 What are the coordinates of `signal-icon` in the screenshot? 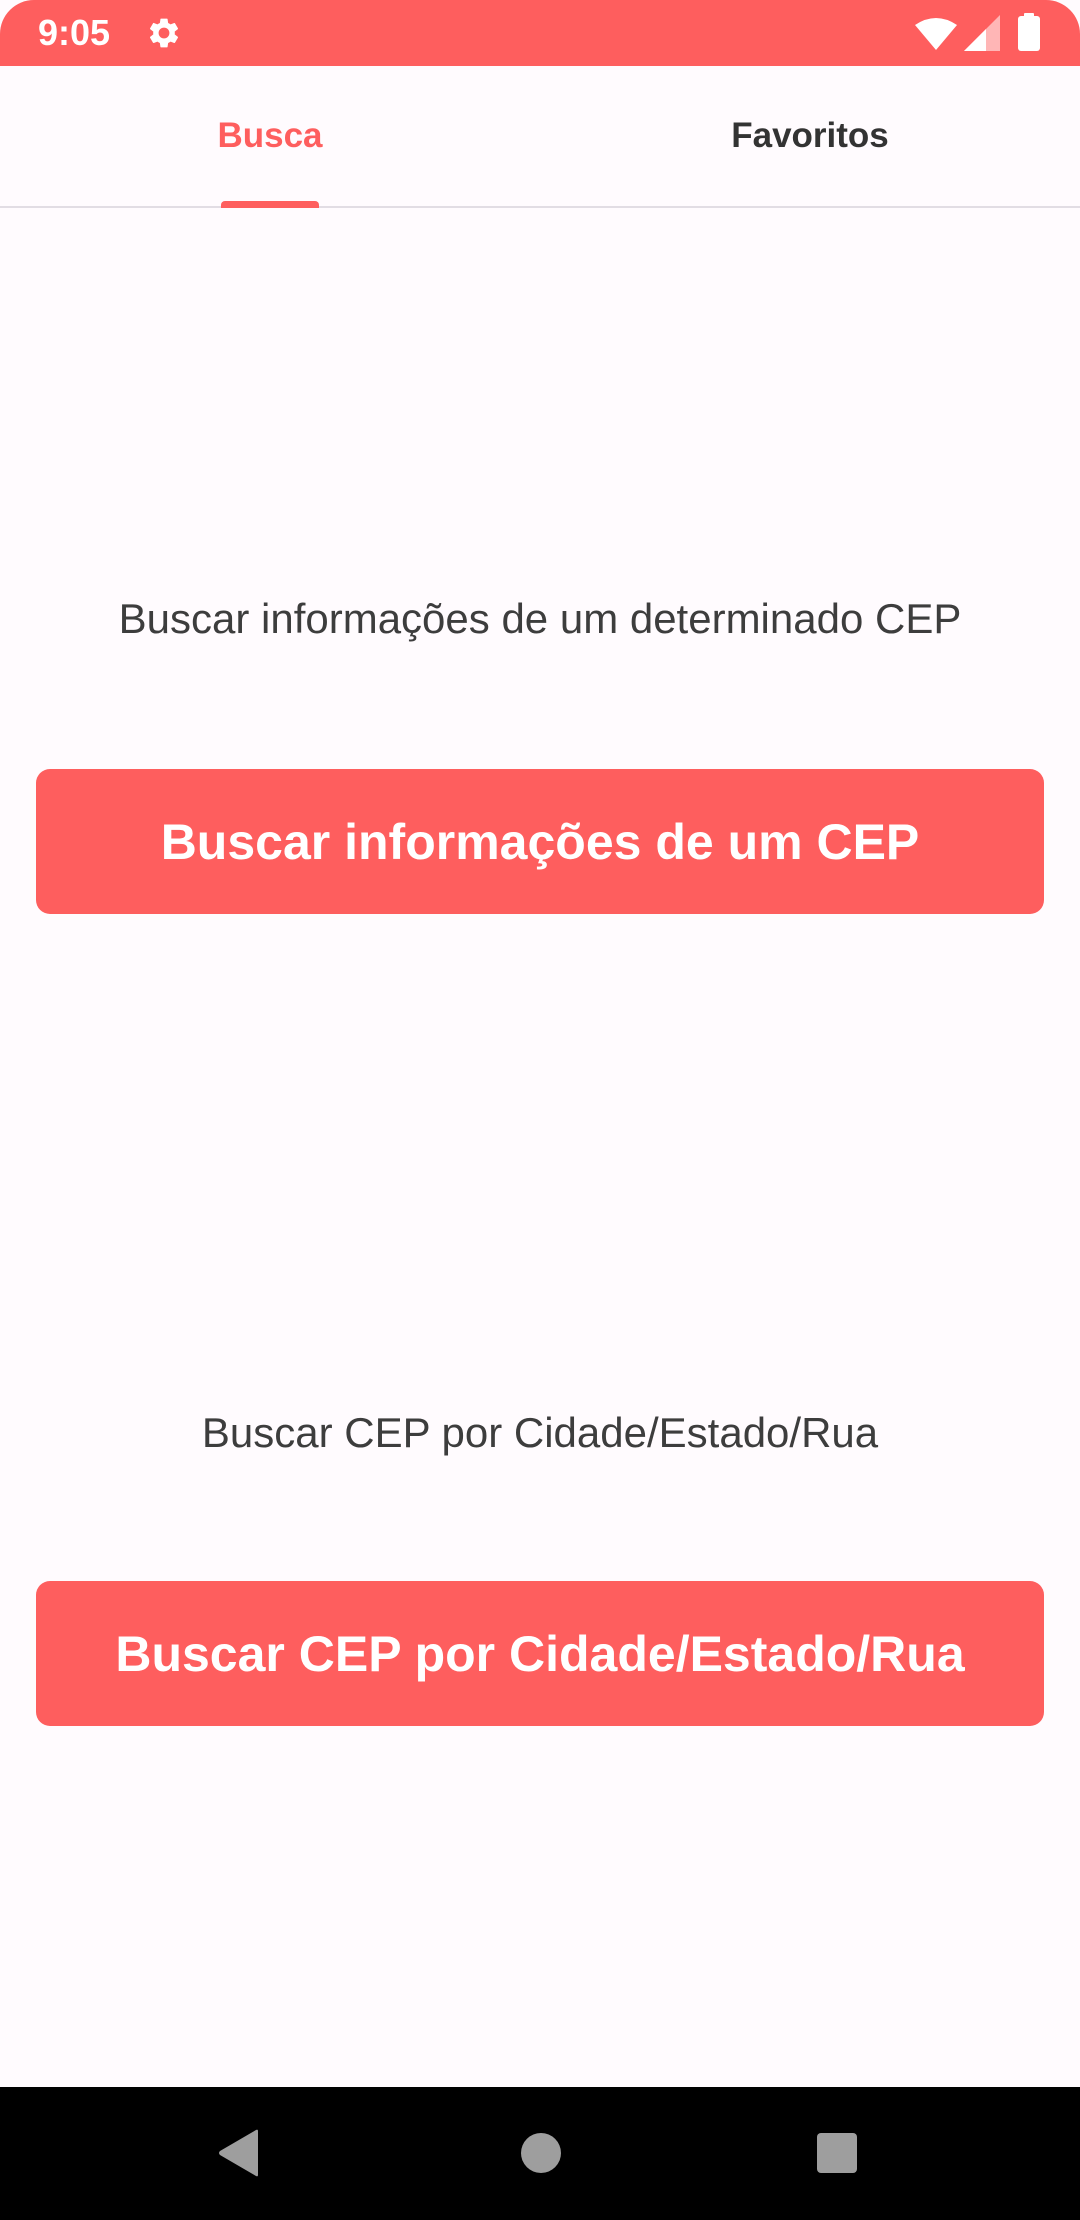 It's located at (982, 33).